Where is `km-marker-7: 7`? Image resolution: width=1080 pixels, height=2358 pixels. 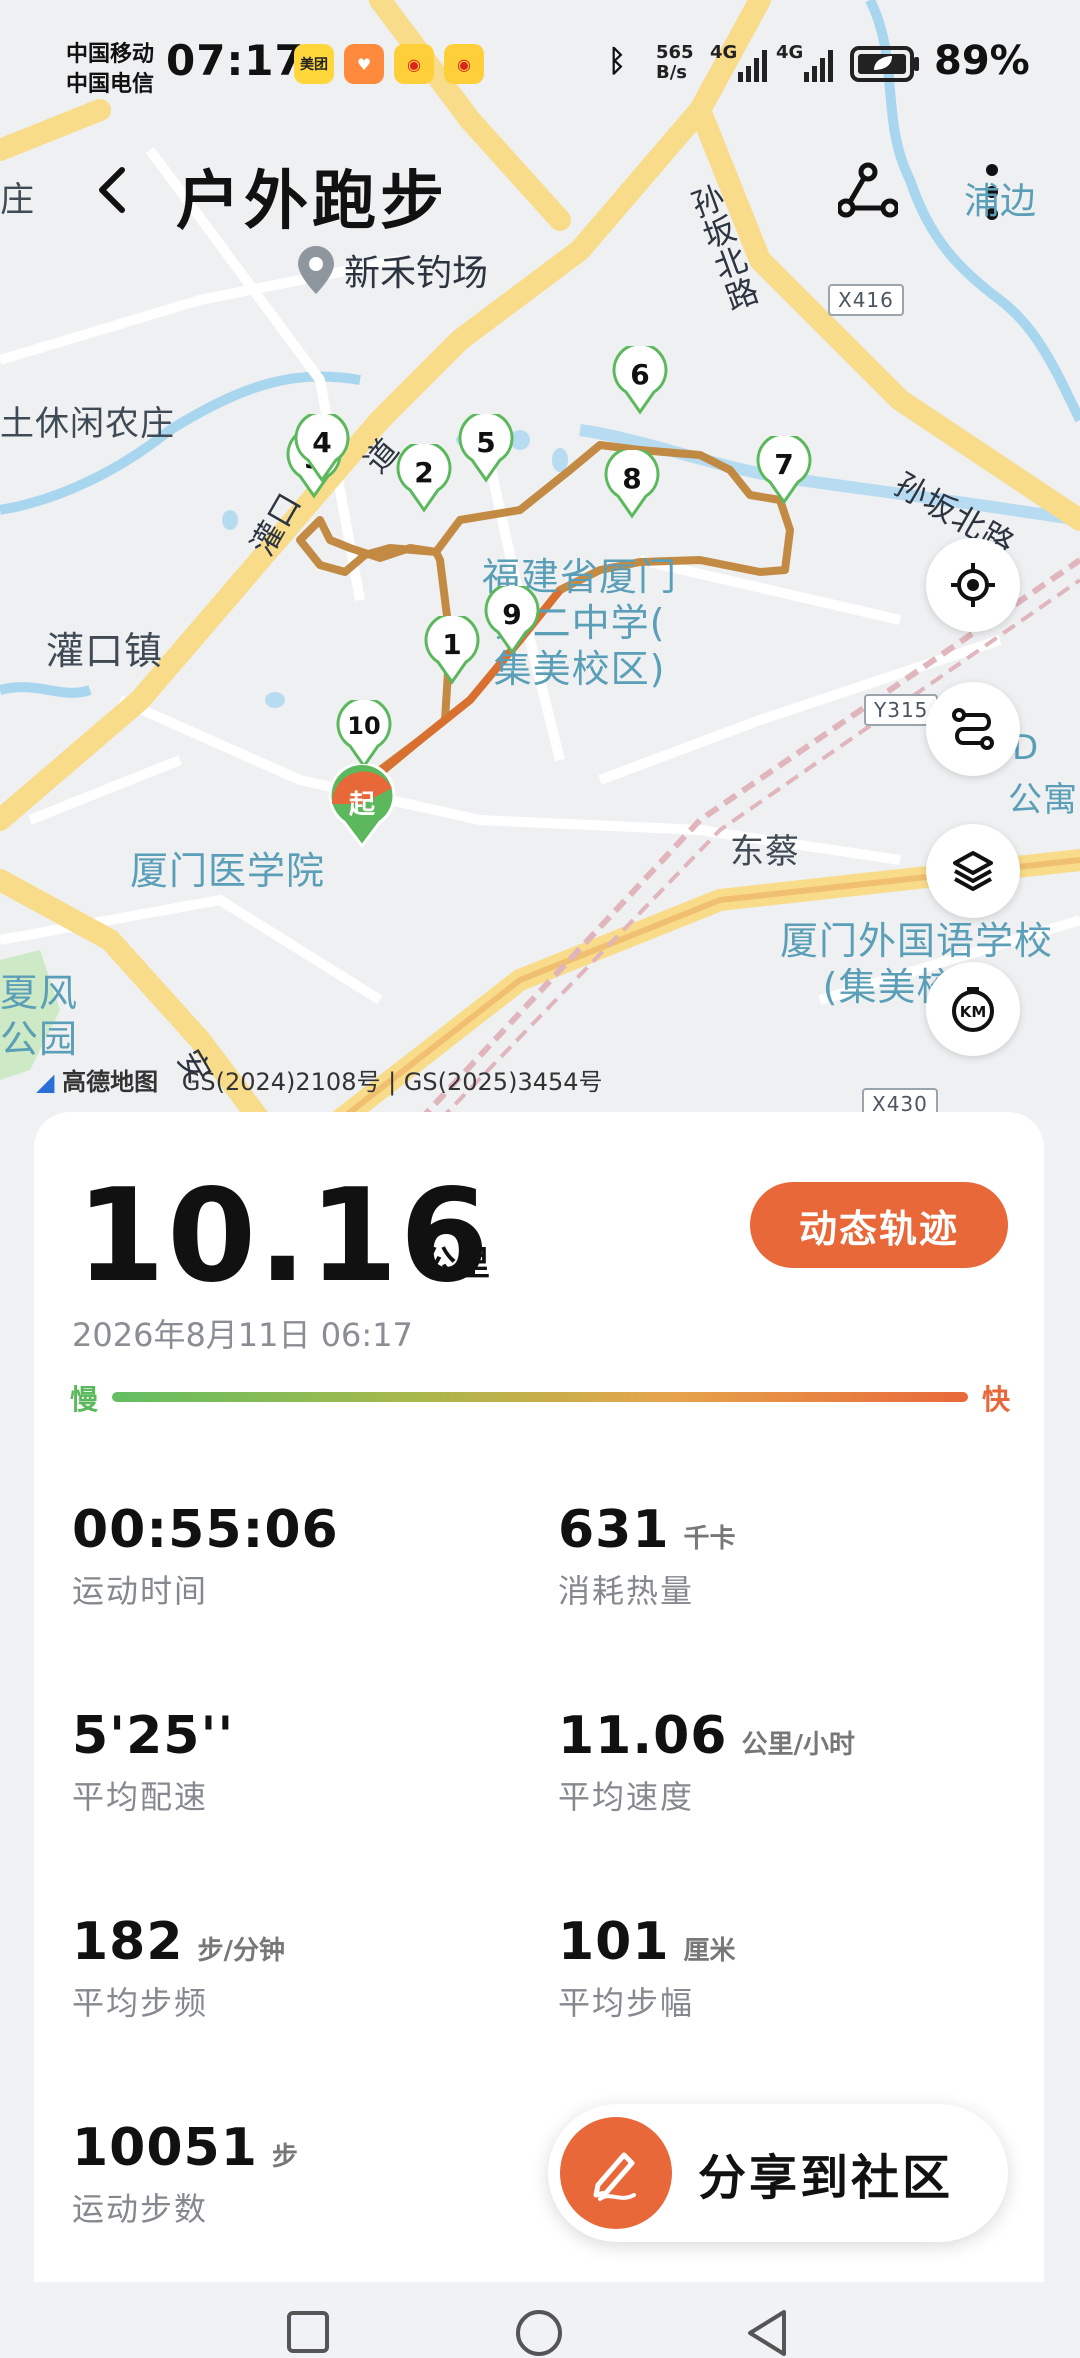
km-marker-7: 7 is located at coordinates (784, 471).